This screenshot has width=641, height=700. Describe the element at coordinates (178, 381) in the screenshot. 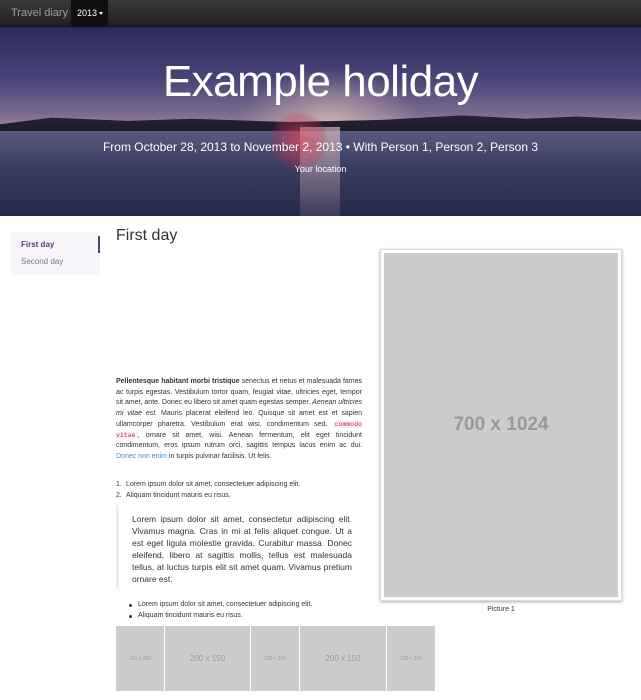

I see `bold-text: Pellentesque habitant morbi tristique` at that location.